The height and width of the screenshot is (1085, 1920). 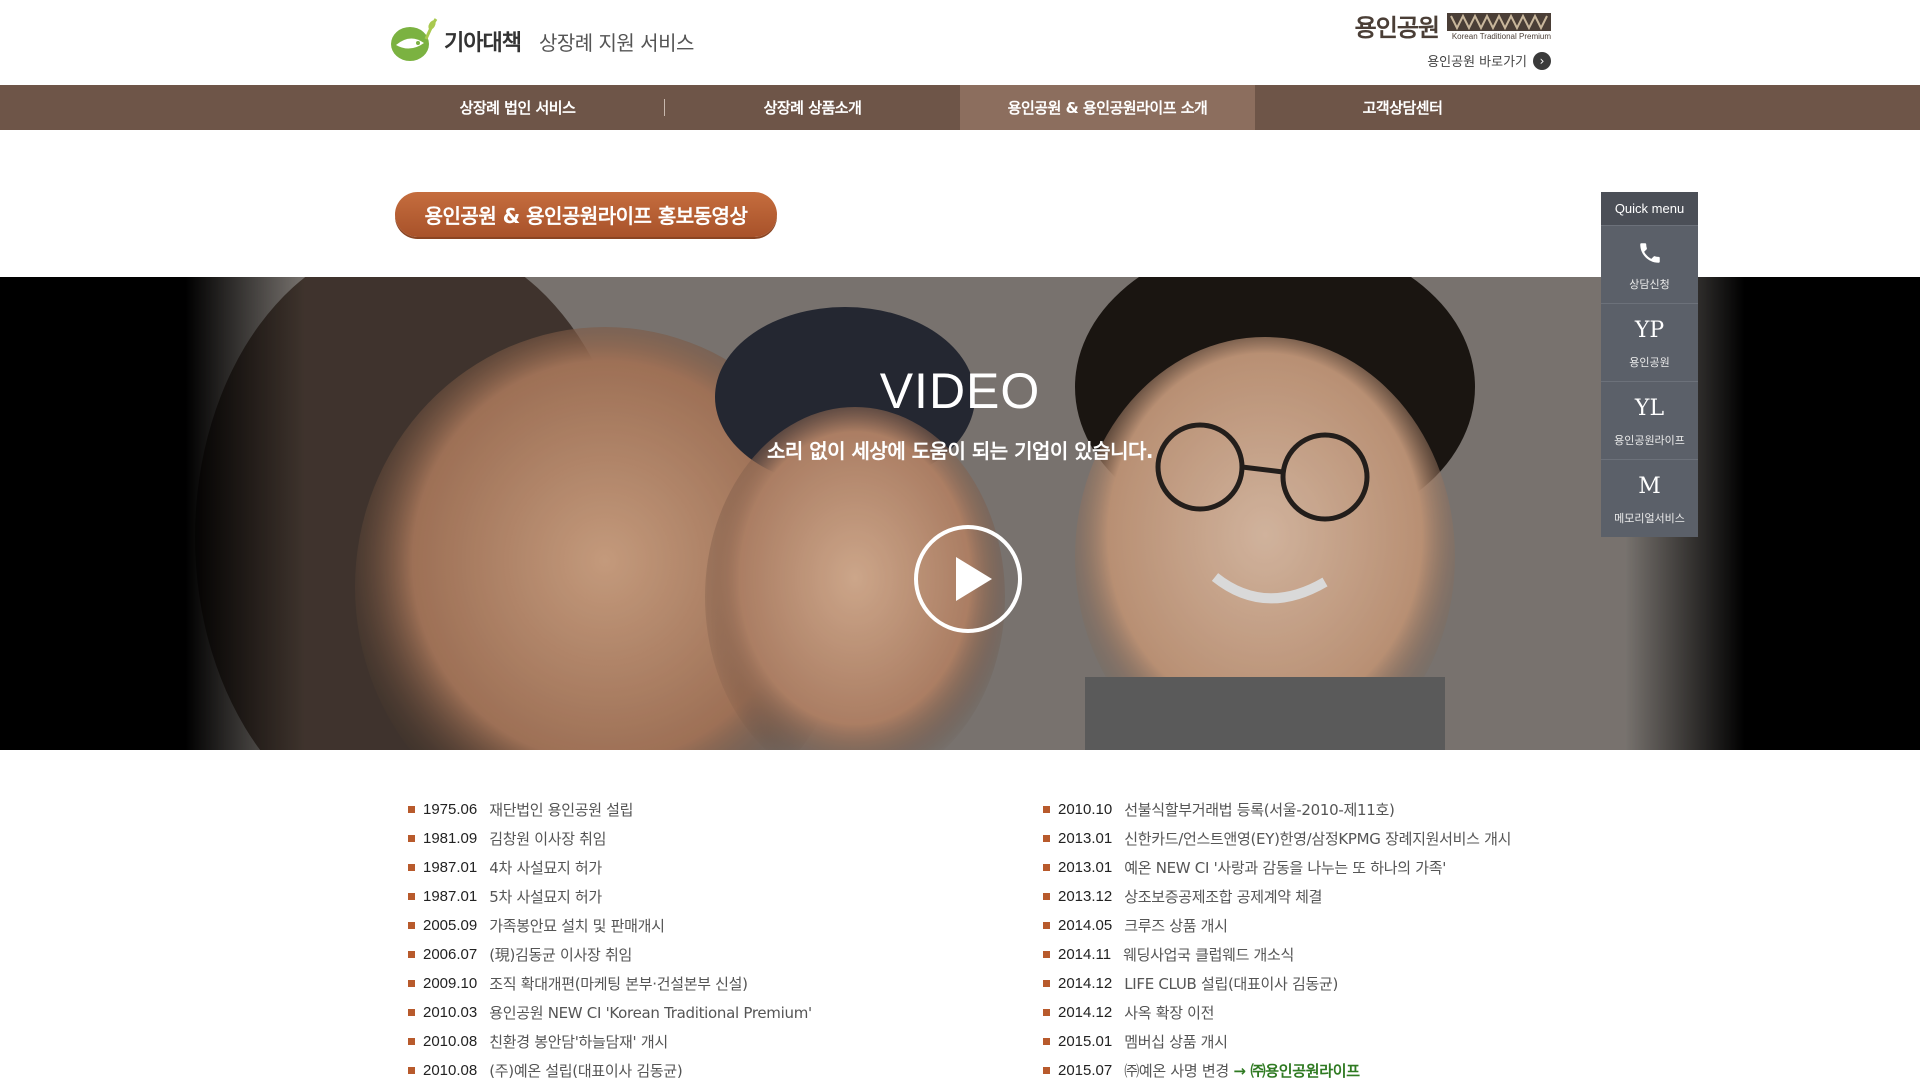 What do you see at coordinates (450, 925) in the screenshot?
I see `history-date: 2005.09` at bounding box center [450, 925].